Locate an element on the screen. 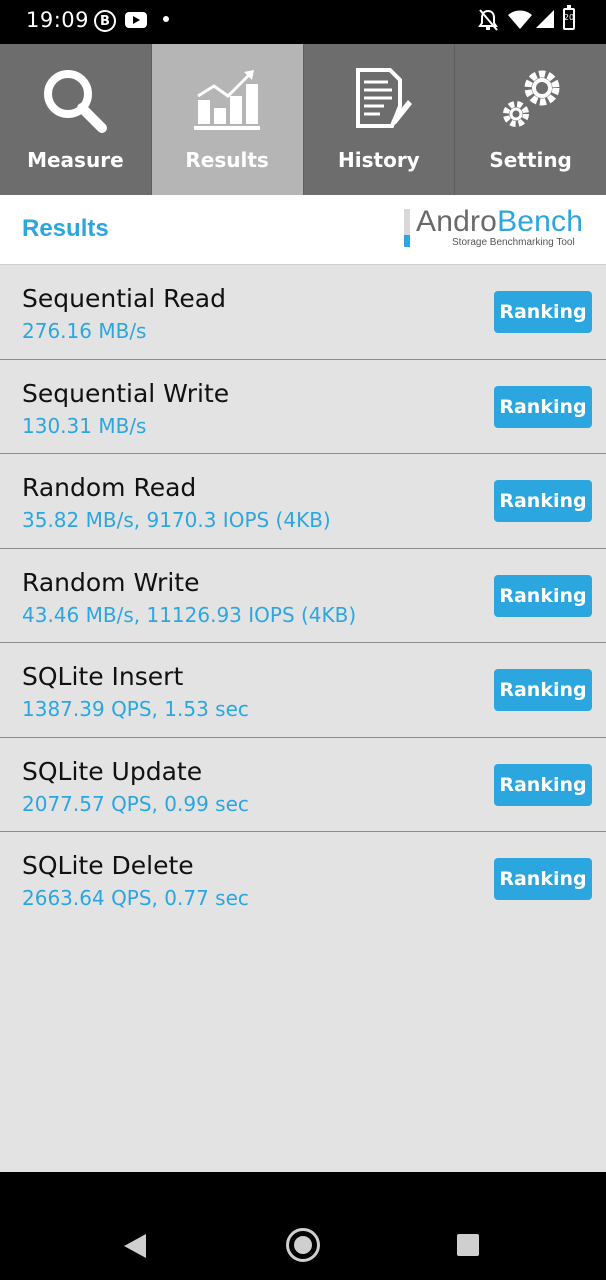  result-value: 35.82 MB/s, 9170.3 IOPS (4KB) is located at coordinates (176, 520).